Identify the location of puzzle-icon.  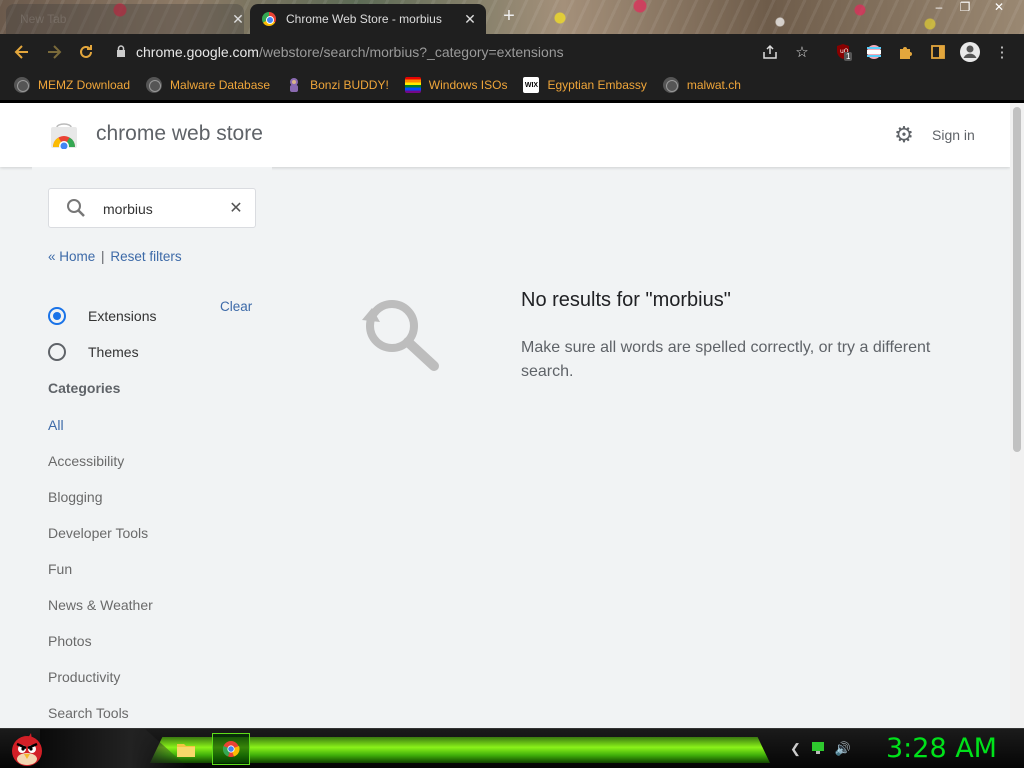
(906, 52).